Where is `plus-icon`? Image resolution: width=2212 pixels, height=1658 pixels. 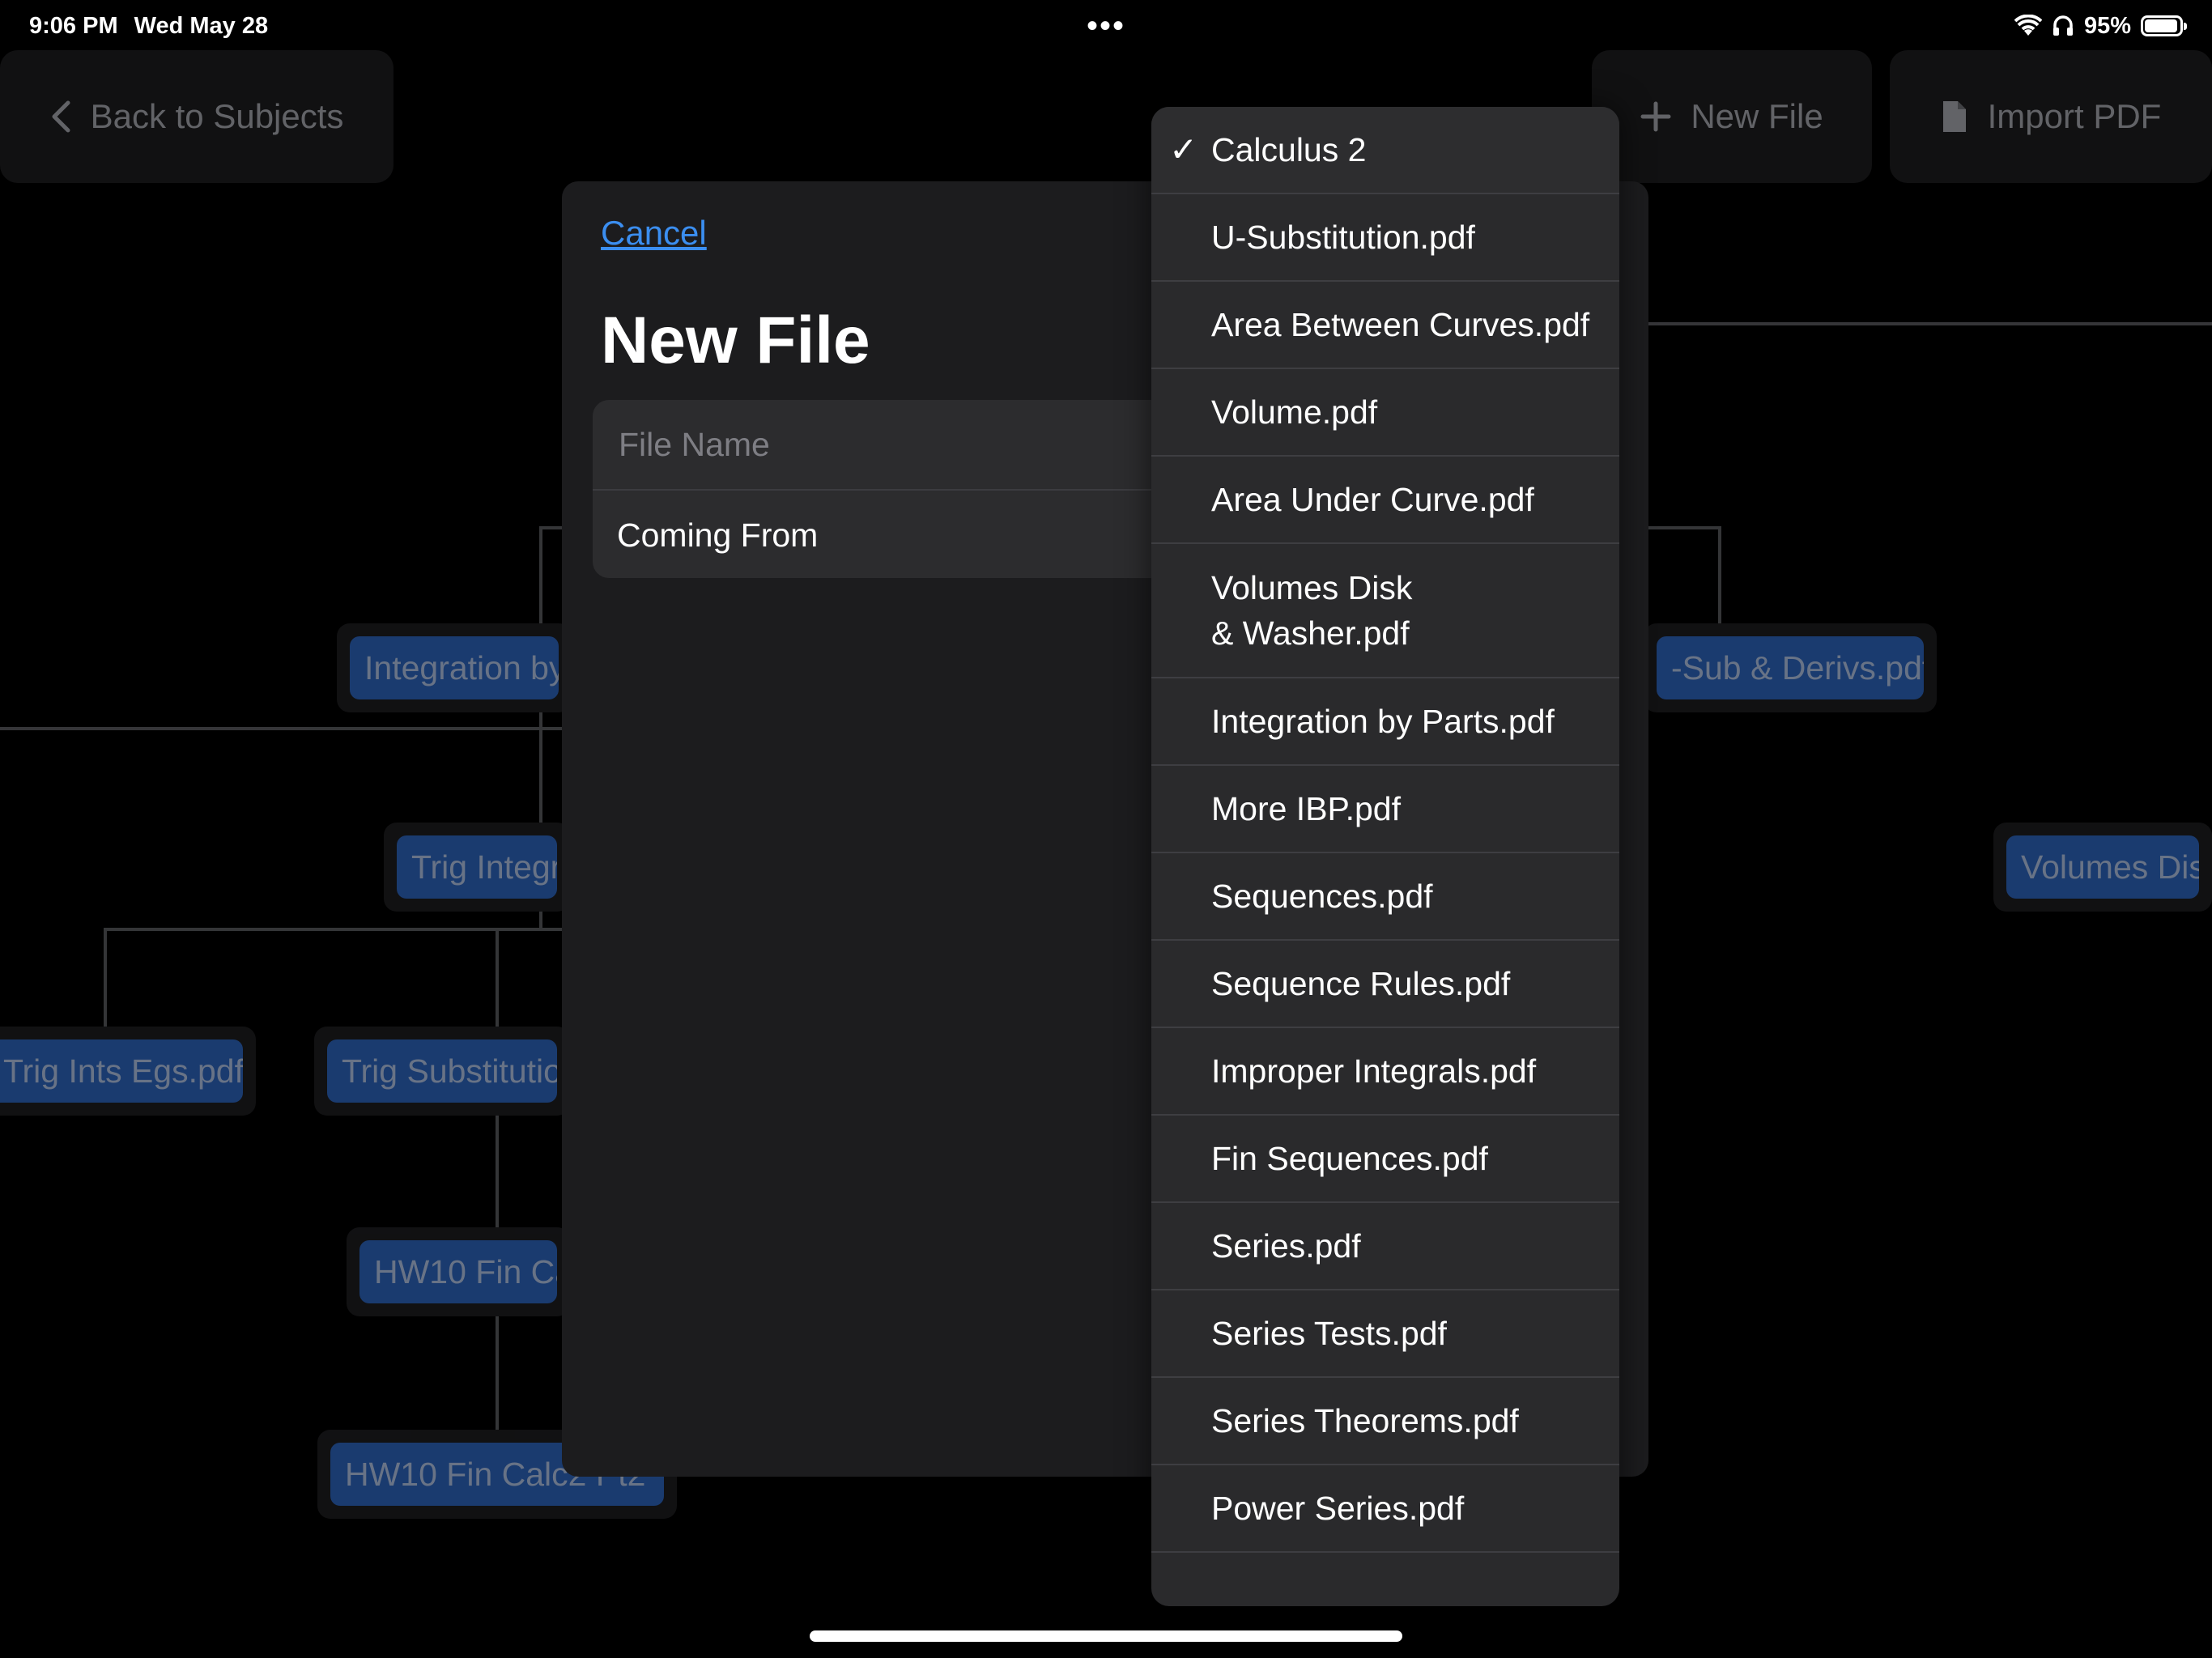 plus-icon is located at coordinates (1656, 116).